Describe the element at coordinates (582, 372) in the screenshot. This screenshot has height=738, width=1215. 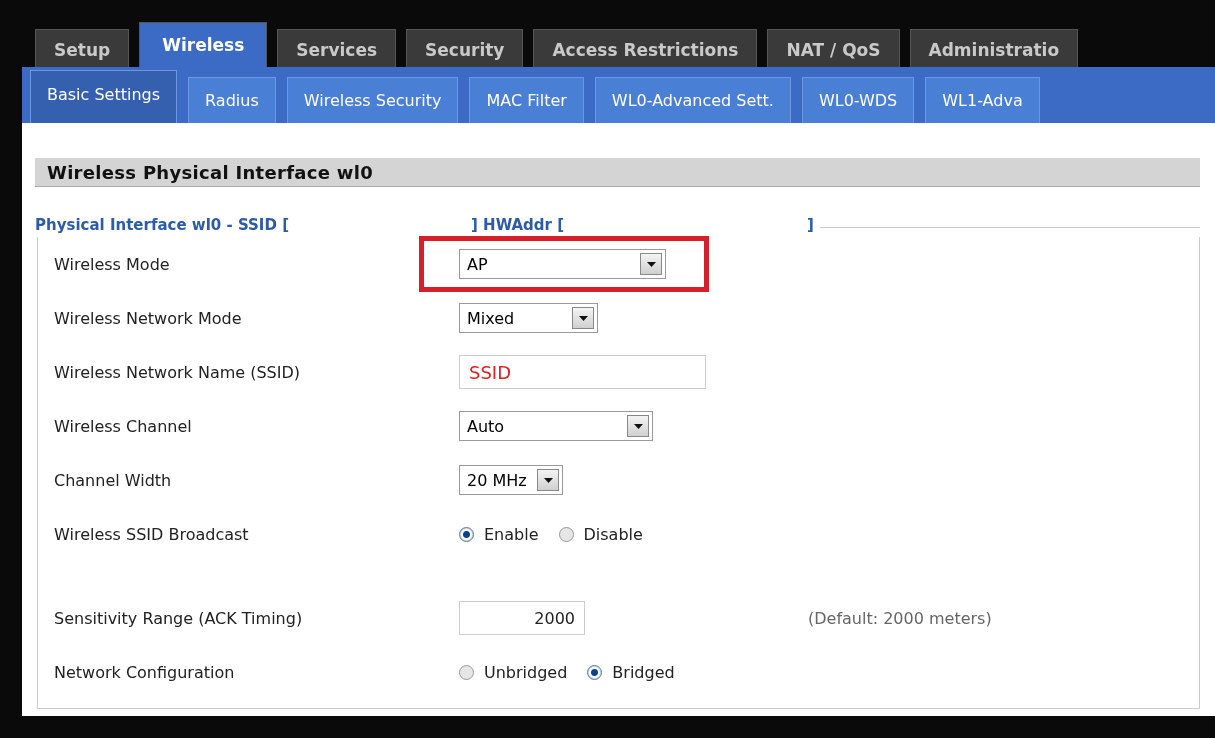
I see `input-field: SSID` at that location.